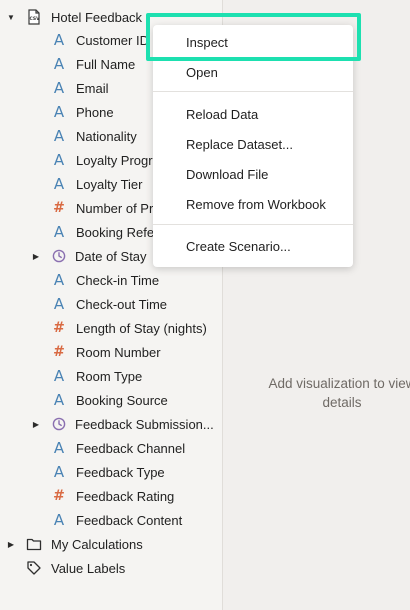 This screenshot has width=410, height=610. I want to click on menu-item-inspect: Inspect, so click(253, 42).